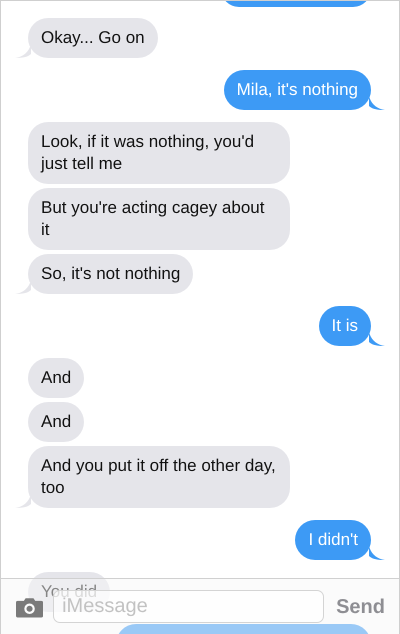  What do you see at coordinates (159, 153) in the screenshot?
I see `message-bubble: Look, if it was nothing, you'd just tell me` at bounding box center [159, 153].